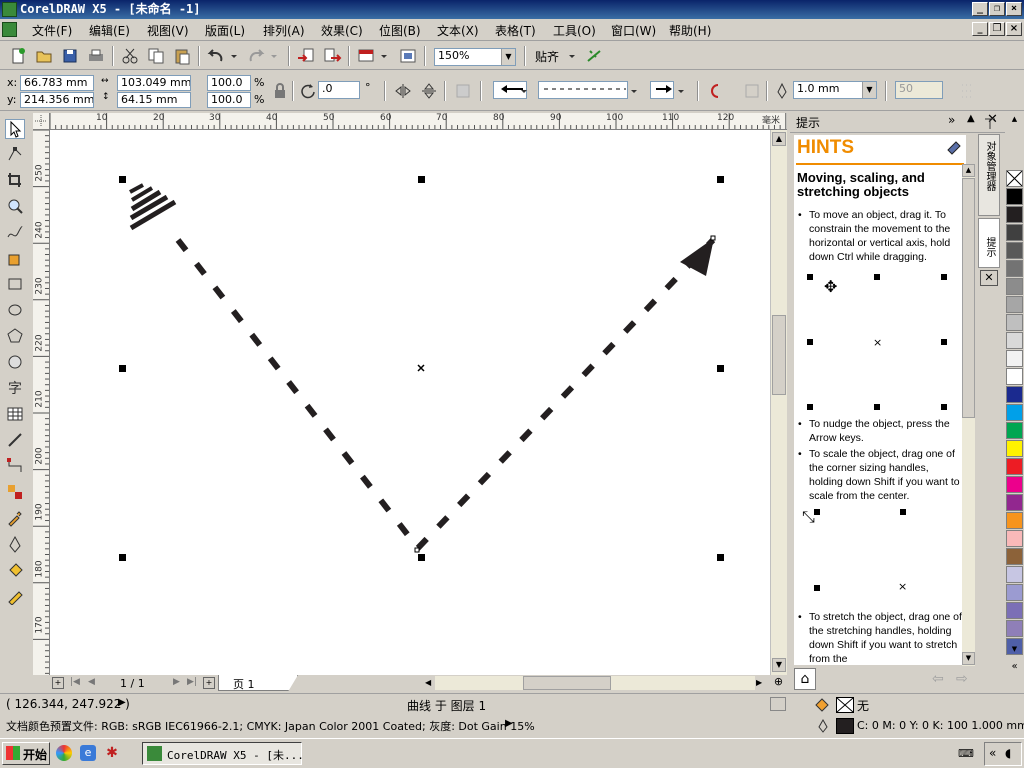 This screenshot has height=768, width=1024. Describe the element at coordinates (229, 83) in the screenshot. I see `scale-x-input: 100.0` at that location.